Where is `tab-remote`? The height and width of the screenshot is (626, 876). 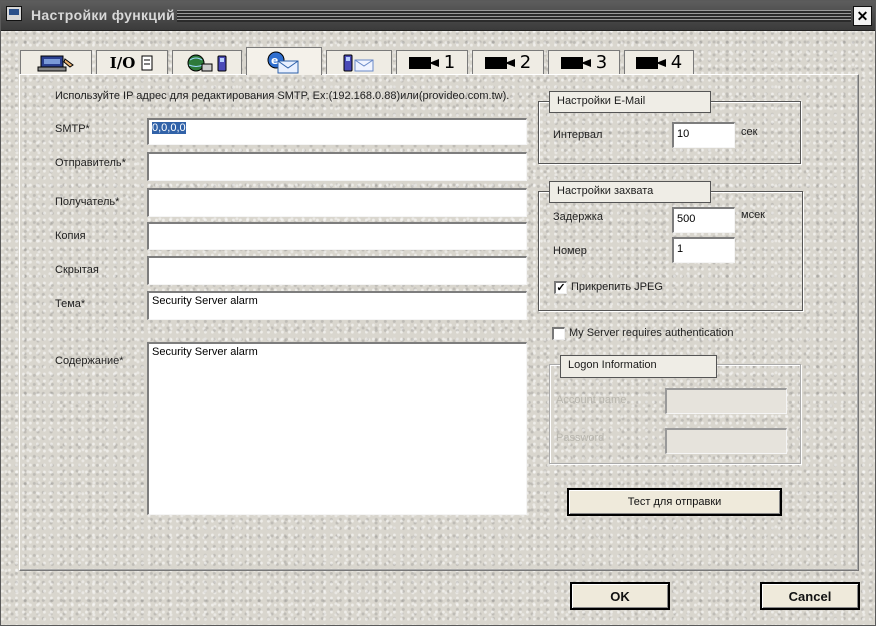
tab-remote is located at coordinates (207, 62).